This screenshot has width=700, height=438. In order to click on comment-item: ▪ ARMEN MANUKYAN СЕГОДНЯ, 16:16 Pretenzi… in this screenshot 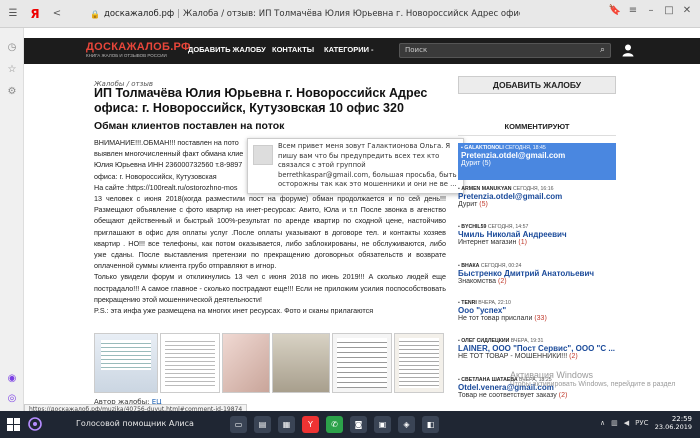, I will do `click(537, 197)`.